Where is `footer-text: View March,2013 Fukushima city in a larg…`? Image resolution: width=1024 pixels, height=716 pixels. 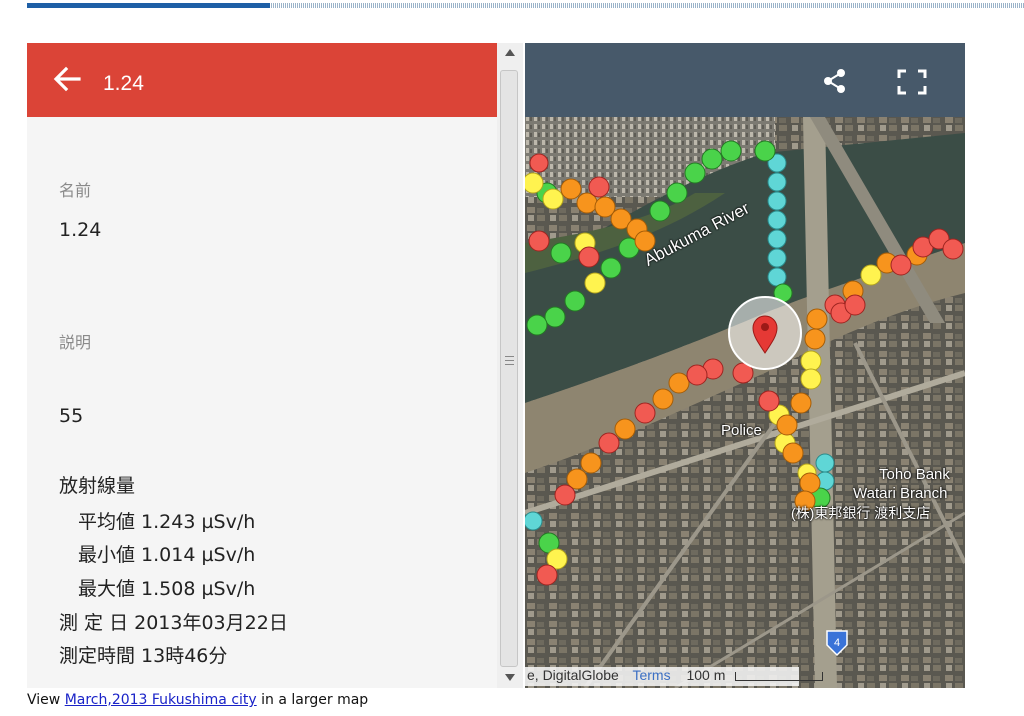
footer-text: View March,2013 Fukushima city in a larg… is located at coordinates (197, 700).